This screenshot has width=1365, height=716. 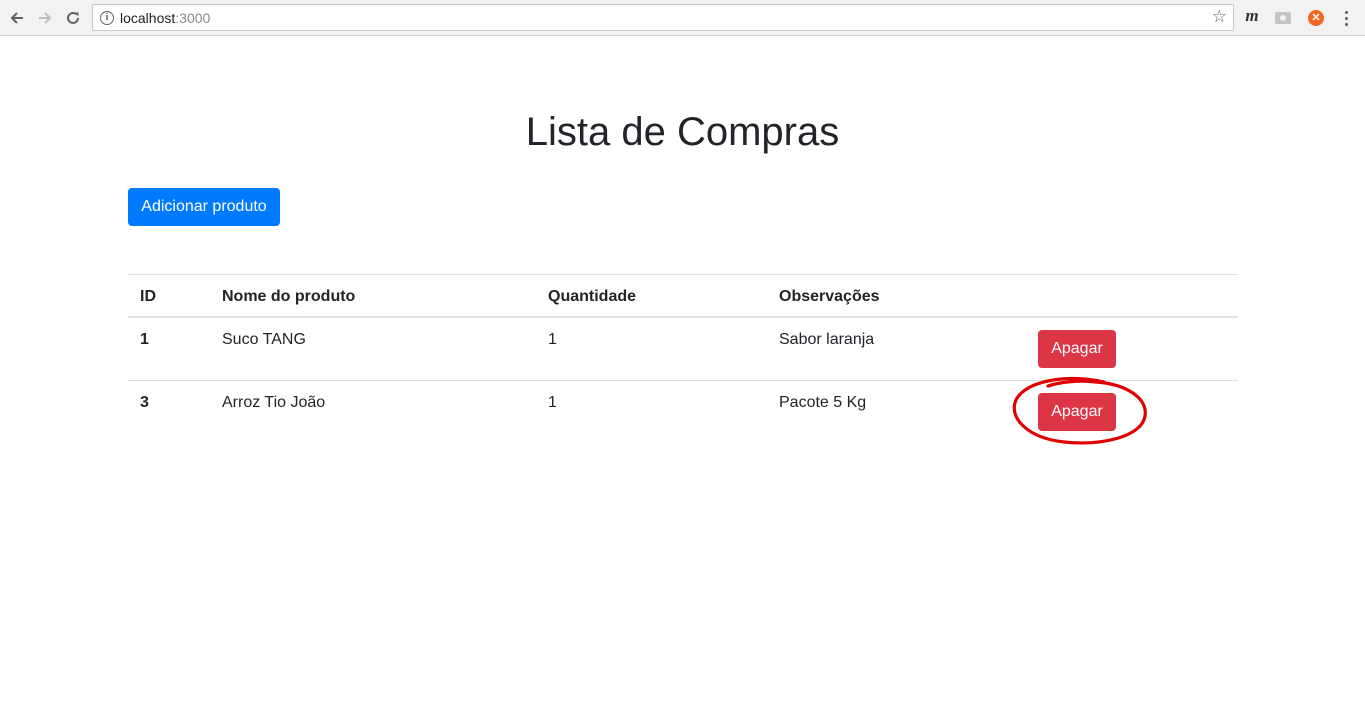 I want to click on row-notes: Sabor laranja, so click(x=827, y=339).